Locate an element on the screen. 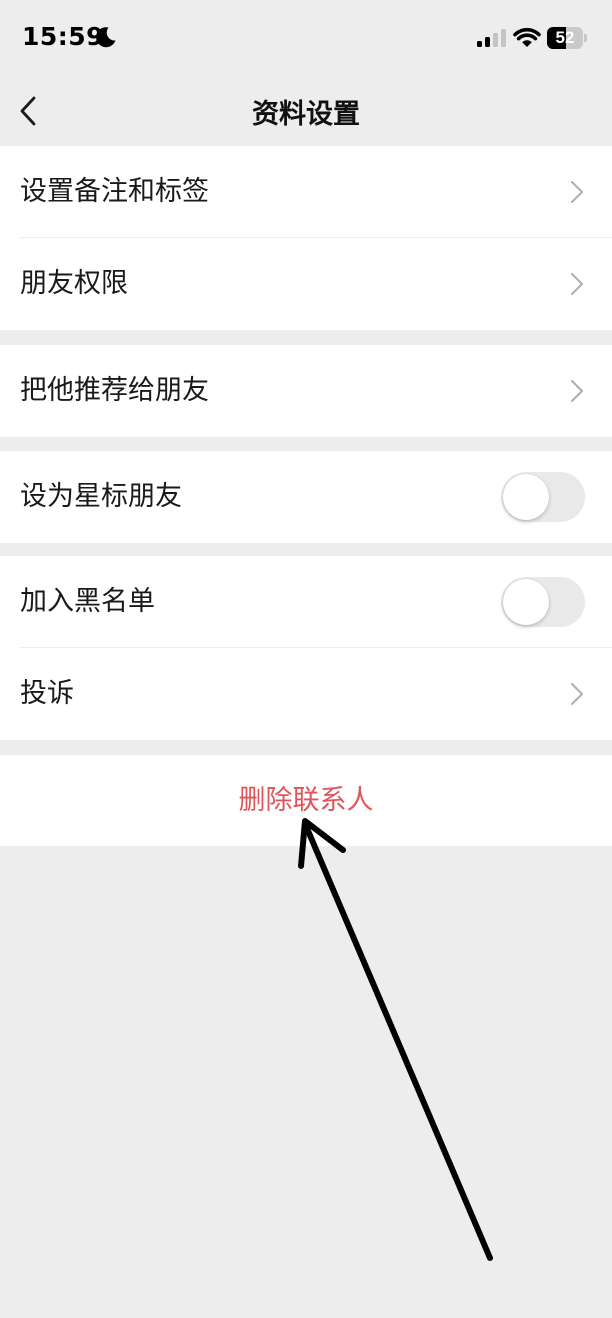 This screenshot has height=1318, width=612. battery-level: 52 is located at coordinates (565, 37).